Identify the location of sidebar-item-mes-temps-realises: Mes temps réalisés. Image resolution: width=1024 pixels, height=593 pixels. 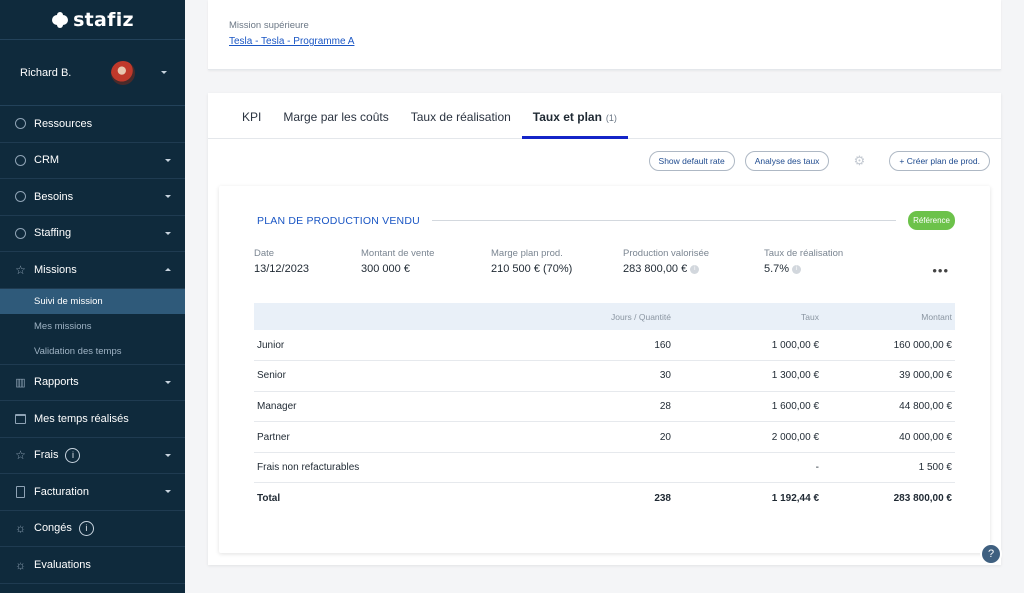
(92, 419).